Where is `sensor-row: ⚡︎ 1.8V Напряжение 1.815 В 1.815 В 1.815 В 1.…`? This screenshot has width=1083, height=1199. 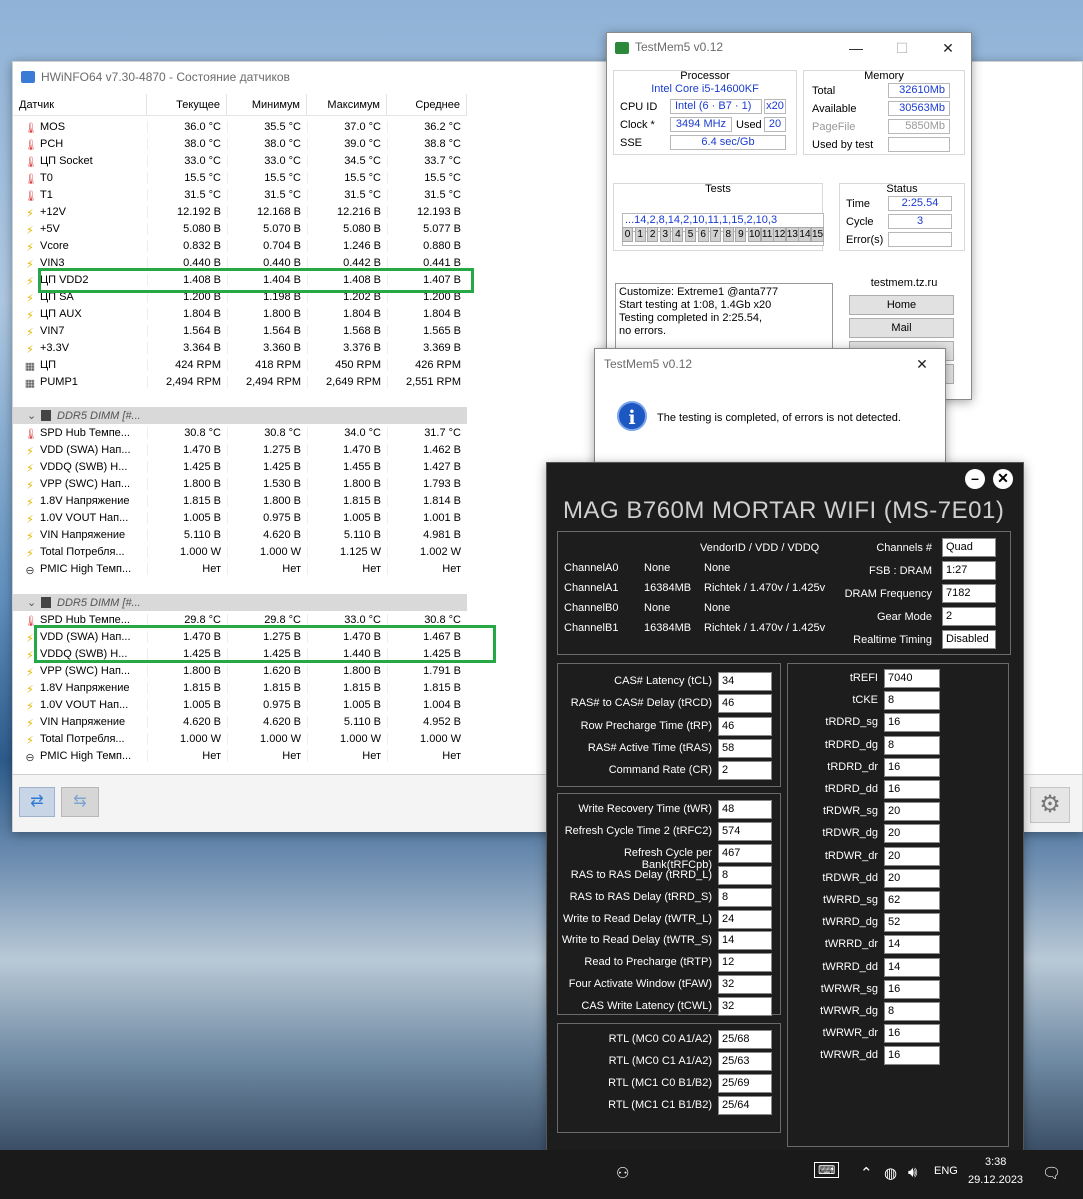
sensor-row: ⚡︎ 1.8V Напряжение 1.815 В 1.815 В 1.815 В 1.… is located at coordinates (240, 687).